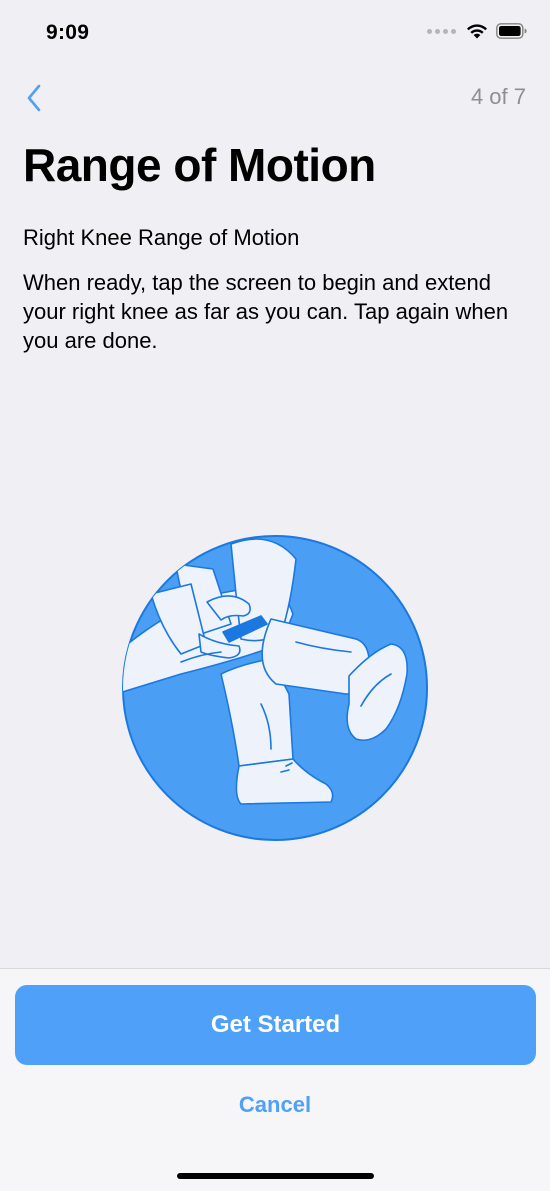 The height and width of the screenshot is (1191, 550). I want to click on chevron-left-icon, so click(34, 98).